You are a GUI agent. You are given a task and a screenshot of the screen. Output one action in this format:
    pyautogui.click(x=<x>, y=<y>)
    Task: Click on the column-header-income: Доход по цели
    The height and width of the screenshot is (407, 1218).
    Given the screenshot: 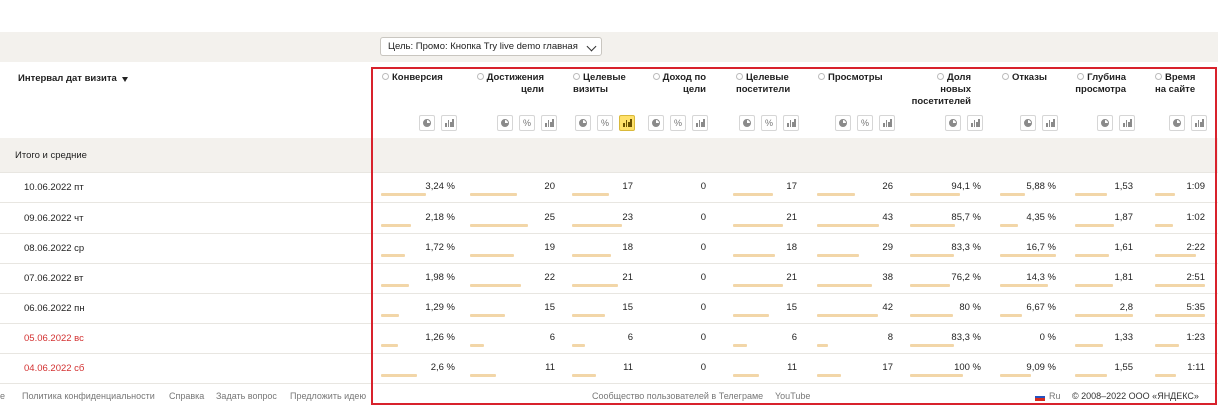 What is the action you would take?
    pyautogui.click(x=678, y=84)
    